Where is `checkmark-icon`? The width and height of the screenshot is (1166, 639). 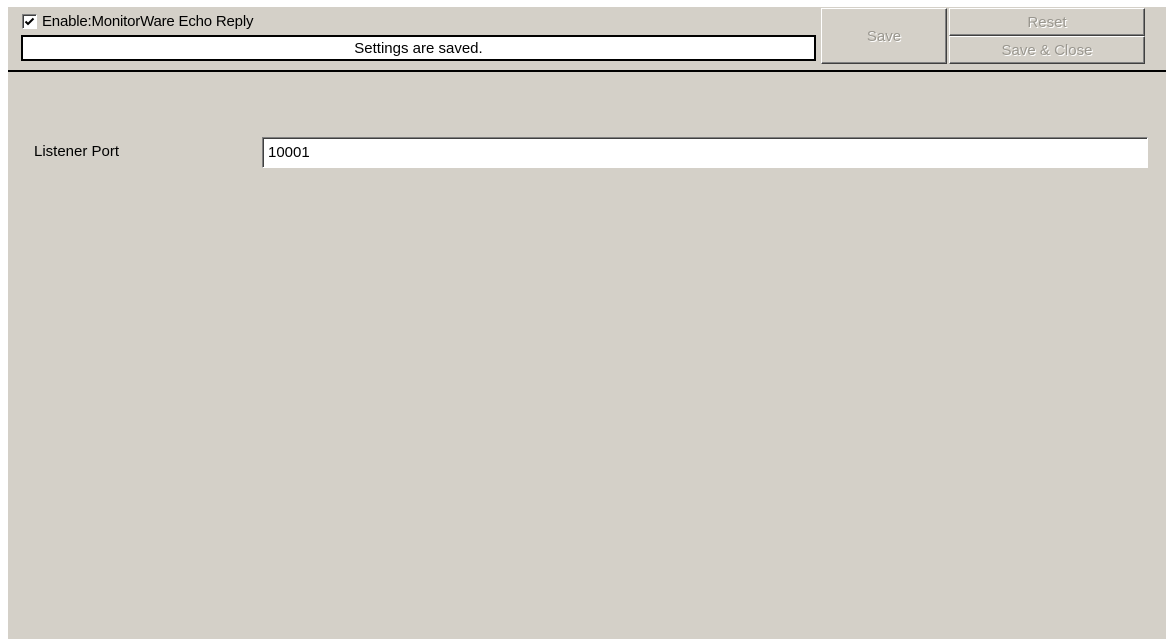 checkmark-icon is located at coordinates (29, 21).